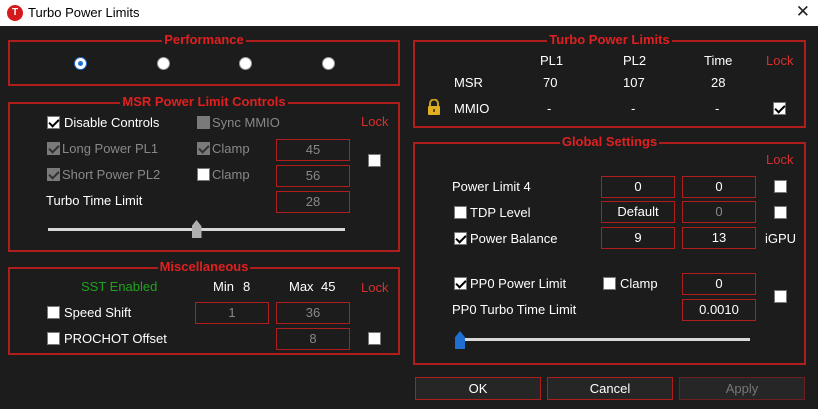 Image resolution: width=818 pixels, height=409 pixels. What do you see at coordinates (204, 101) in the screenshot?
I see `msr-title: MSR Power Limit Controls` at bounding box center [204, 101].